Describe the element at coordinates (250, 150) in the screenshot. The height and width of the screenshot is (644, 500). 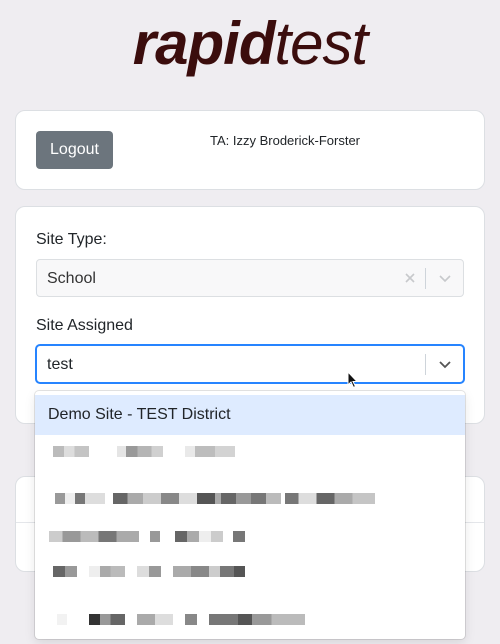
I see `user-card: Logout TA: Izzy Broderick-Forster` at that location.